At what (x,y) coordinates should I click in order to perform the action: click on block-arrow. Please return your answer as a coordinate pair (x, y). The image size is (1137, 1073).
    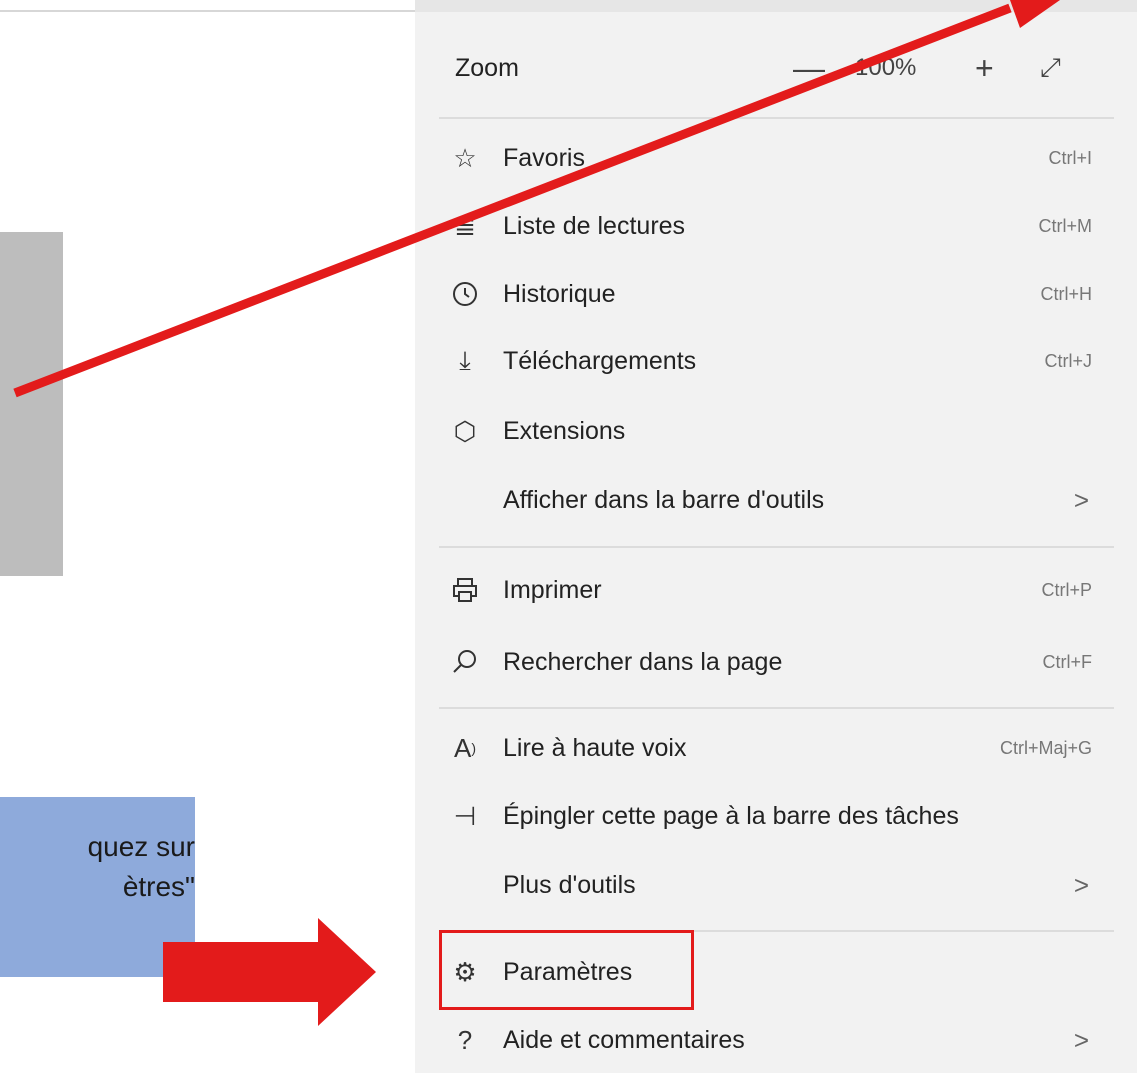
    Looking at the image, I should click on (269, 972).